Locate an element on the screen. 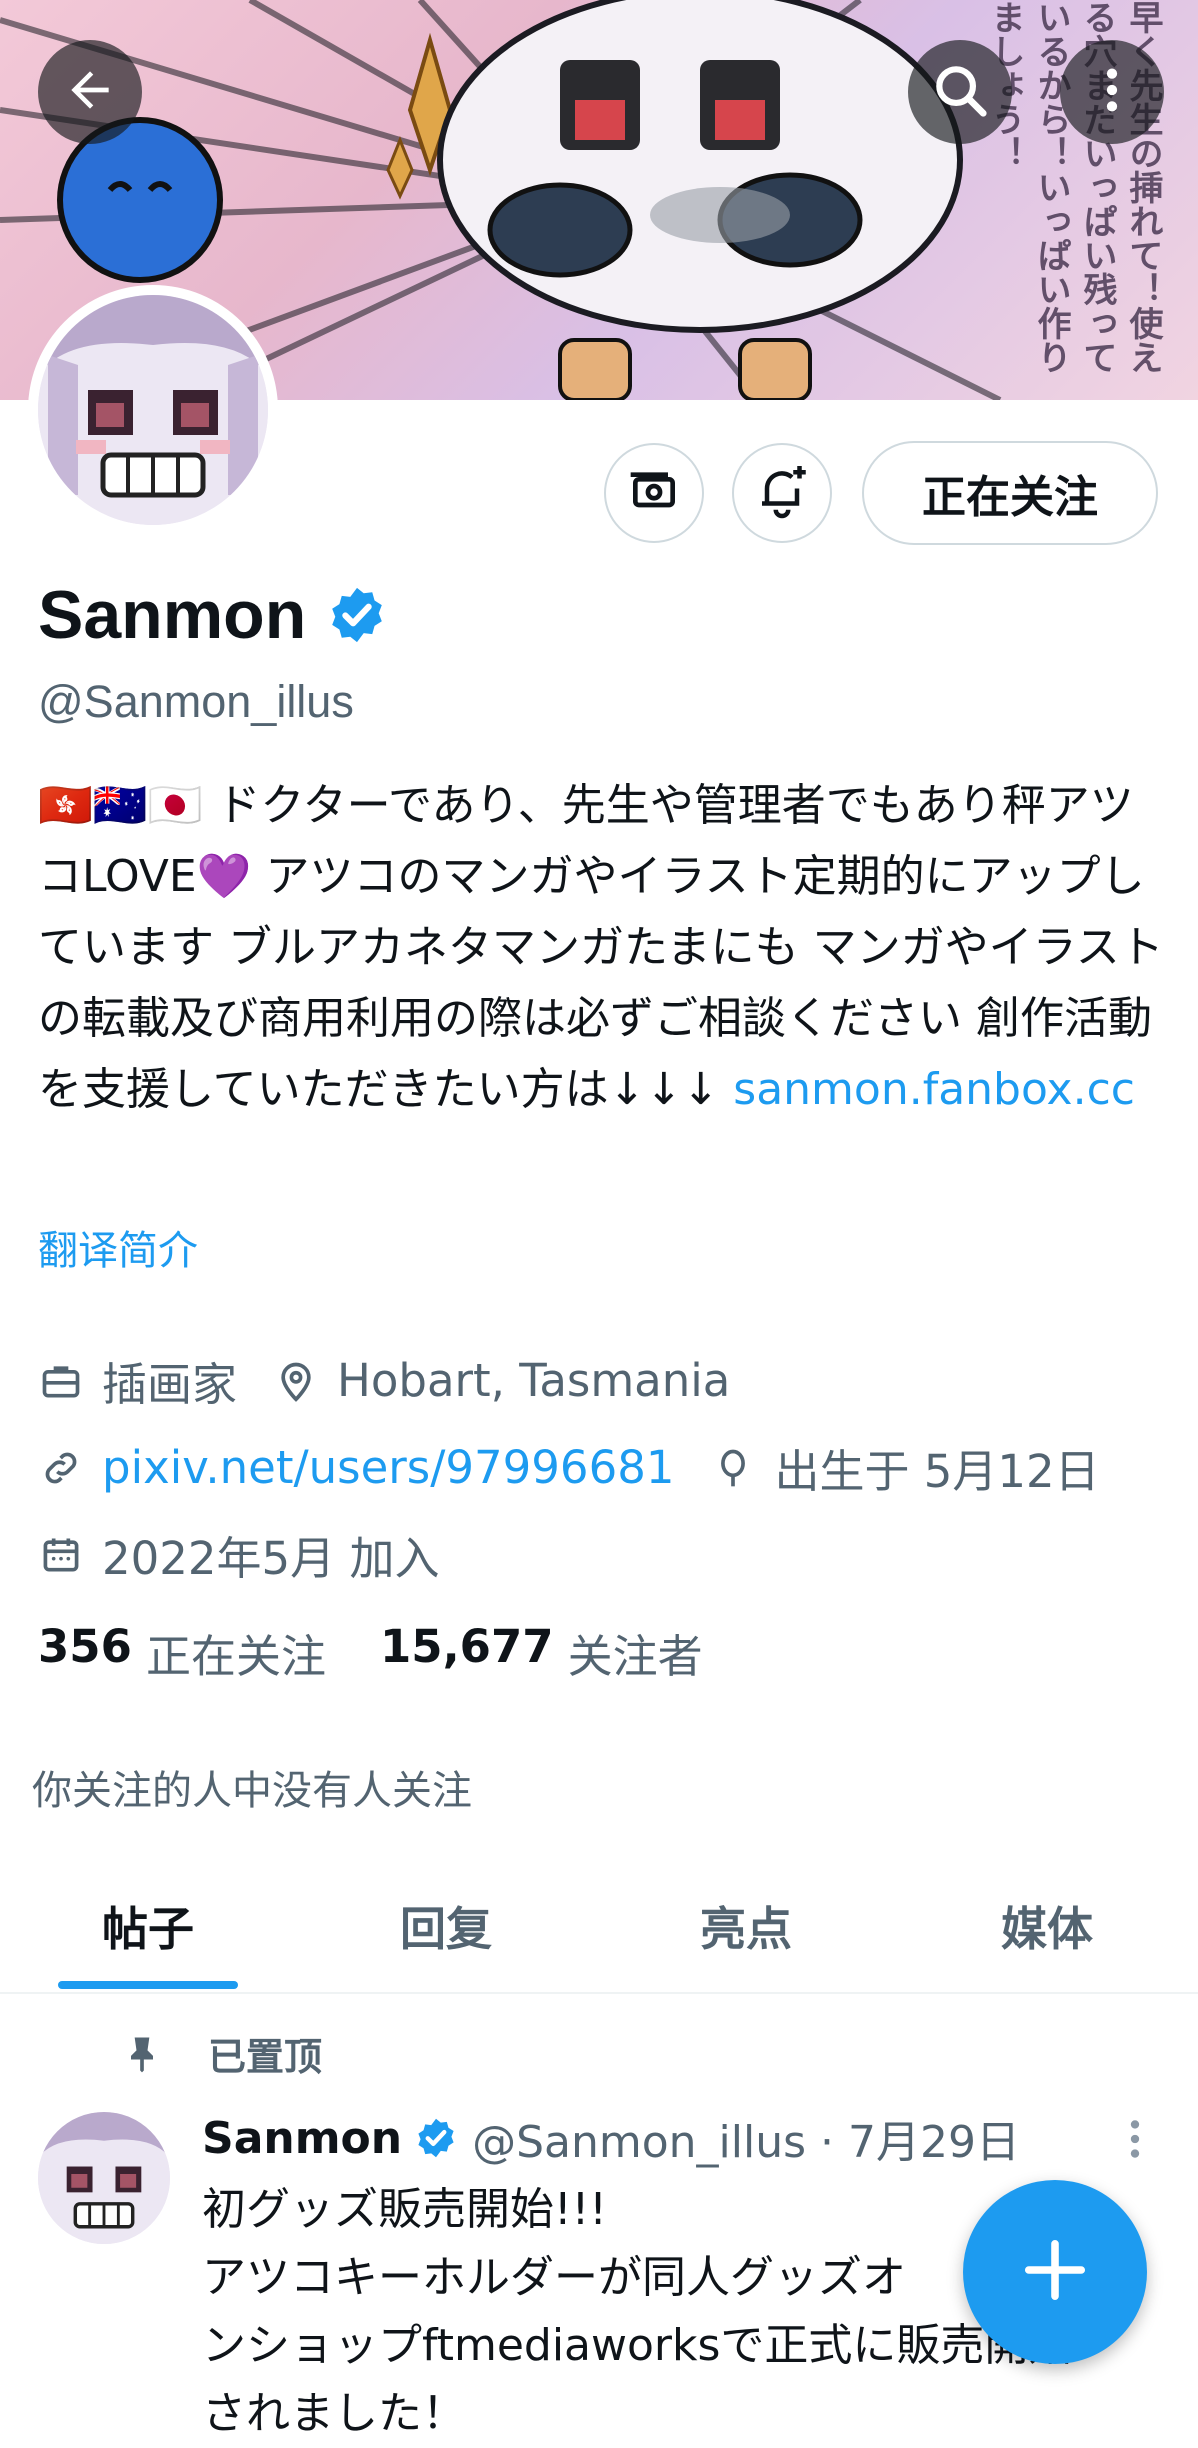 The image size is (1198, 2448). meta-row-2: pixiv.net/users/97996681 出生于 5月12日 is located at coordinates (587, 1467).